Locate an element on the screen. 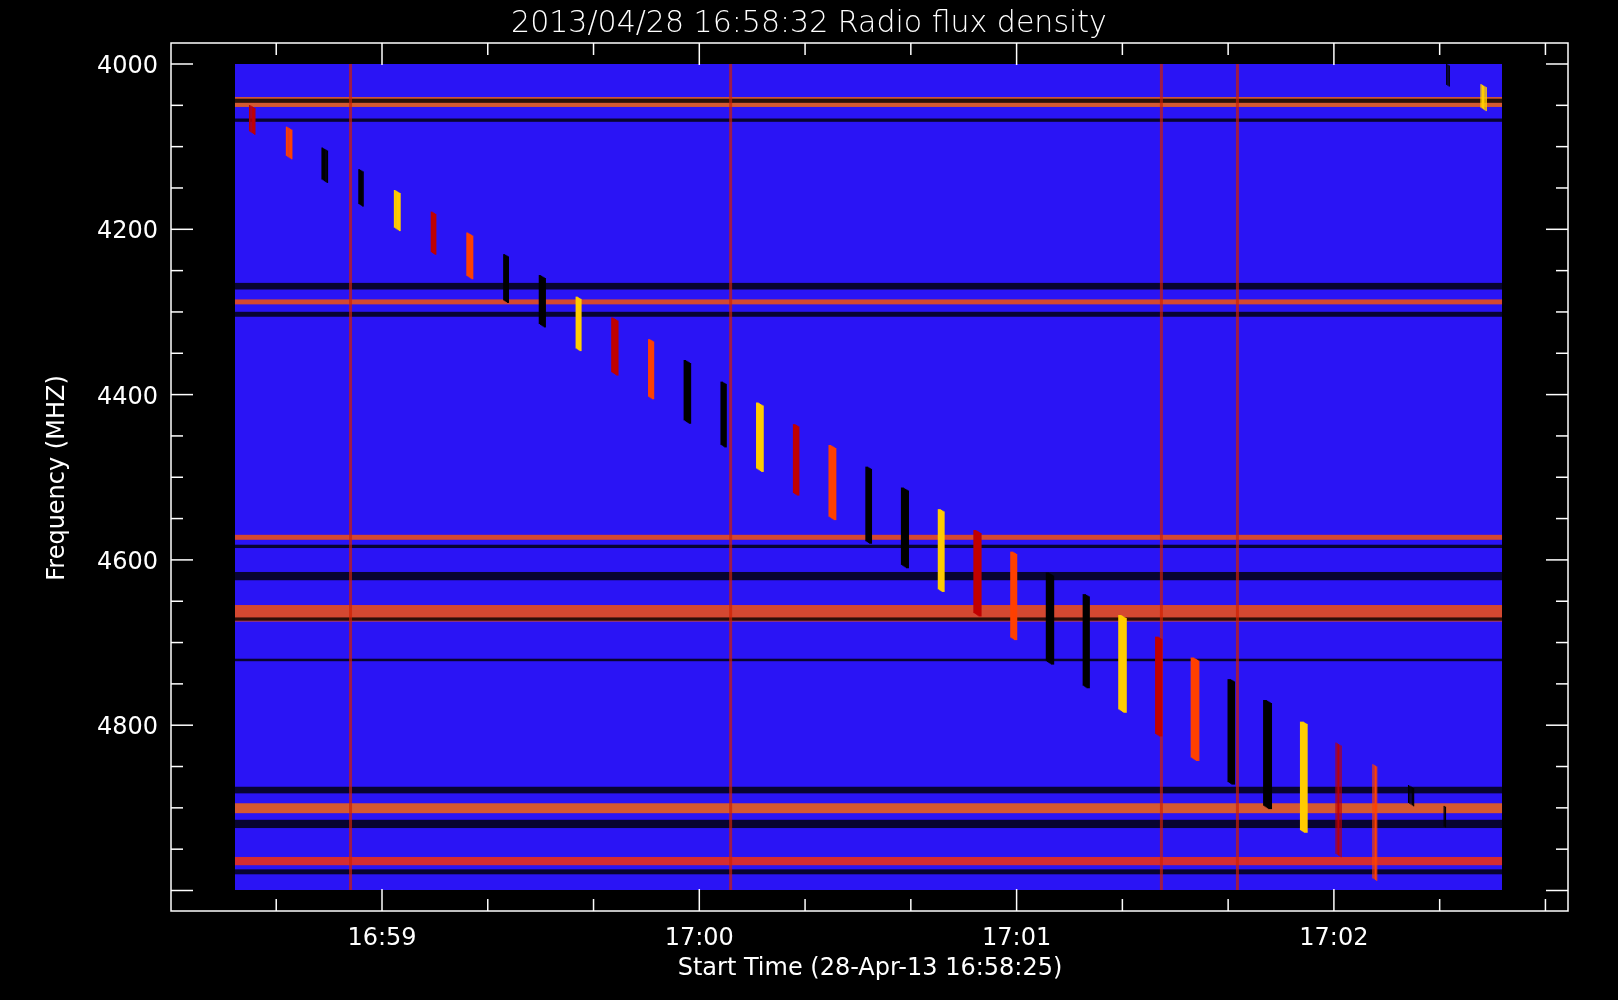 The width and height of the screenshot is (1618, 1000). x-tick-label: 17:01 is located at coordinates (1017, 937).